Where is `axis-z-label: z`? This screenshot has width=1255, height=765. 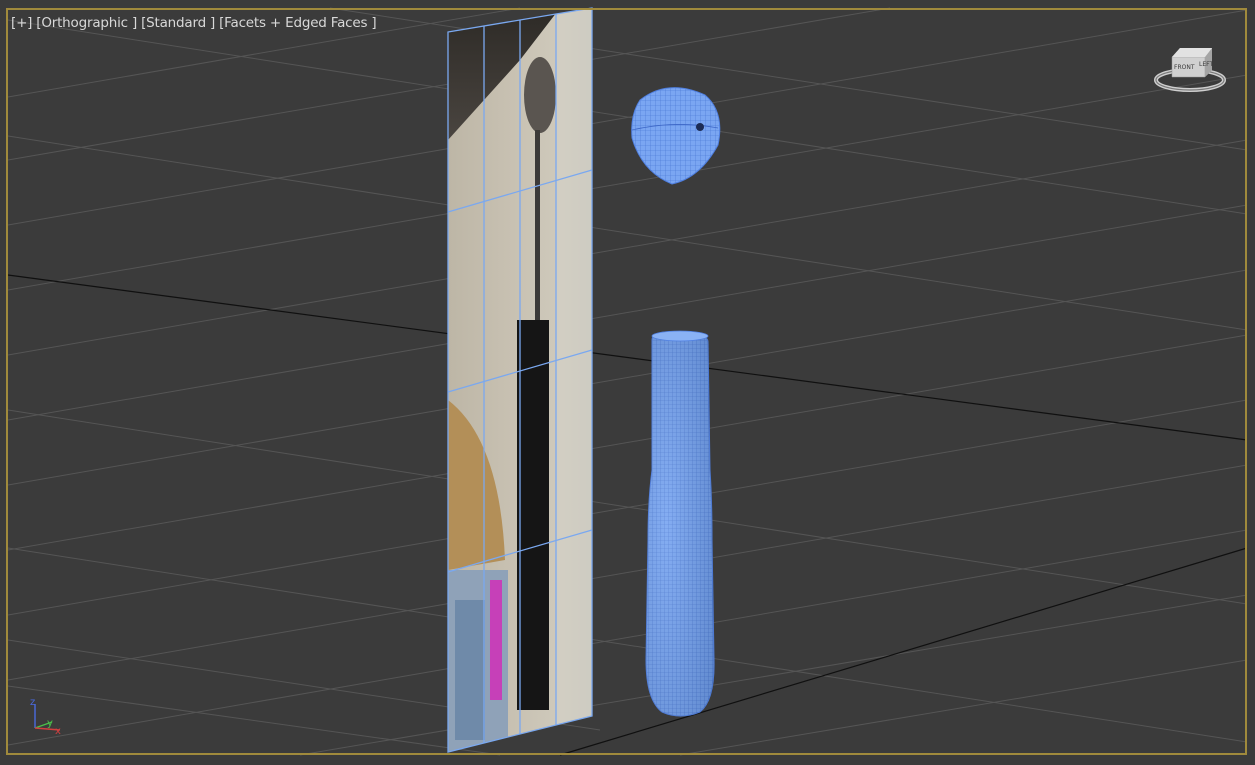
axis-z-label: z is located at coordinates (32, 702).